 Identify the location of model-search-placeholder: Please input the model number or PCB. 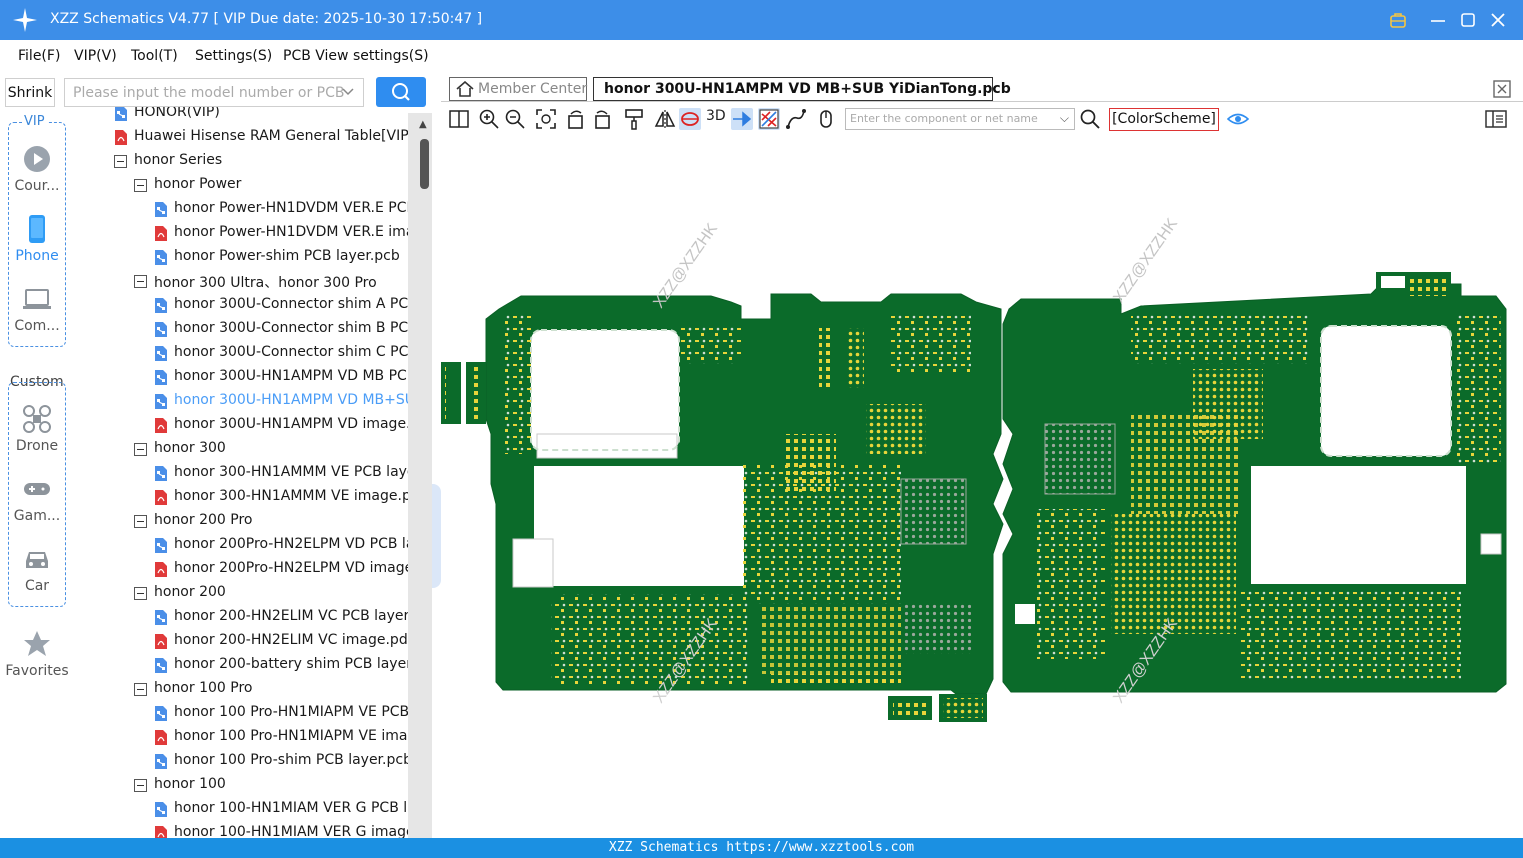
(209, 93).